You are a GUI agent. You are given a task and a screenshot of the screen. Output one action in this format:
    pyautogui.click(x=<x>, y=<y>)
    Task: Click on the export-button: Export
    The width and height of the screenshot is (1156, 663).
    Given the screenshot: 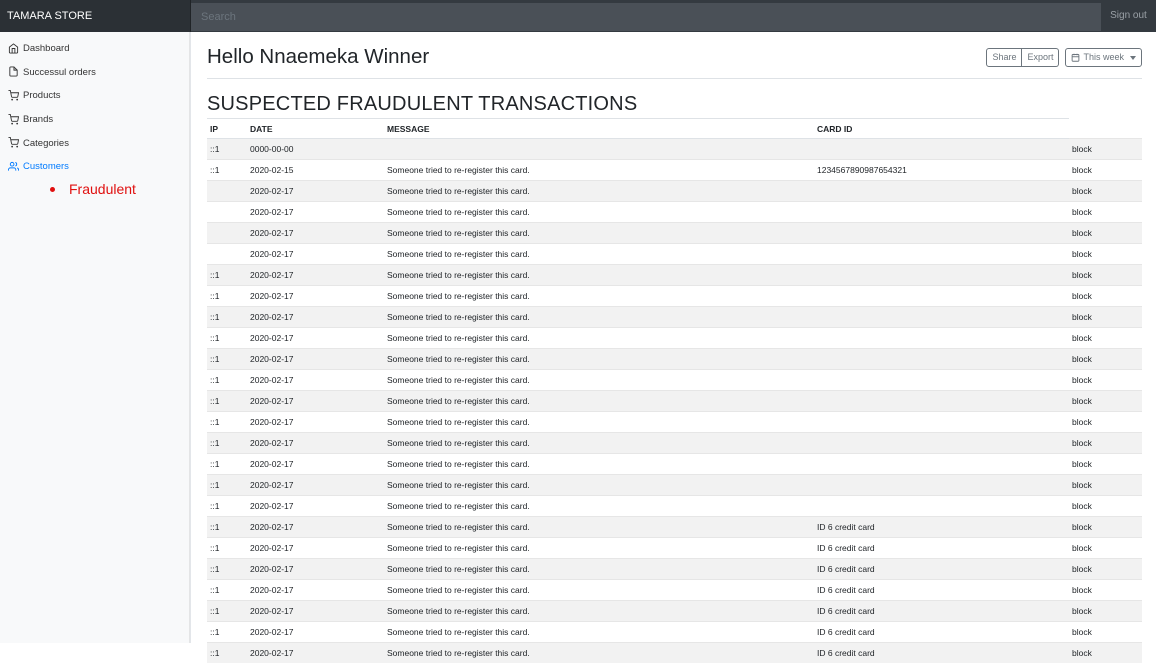 What is the action you would take?
    pyautogui.click(x=1040, y=57)
    